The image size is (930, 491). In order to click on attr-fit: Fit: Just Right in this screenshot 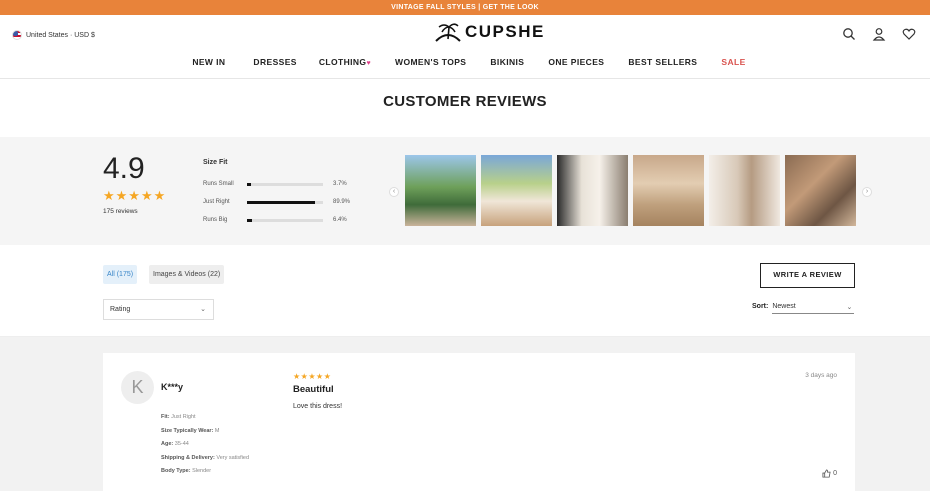, I will do `click(178, 417)`.